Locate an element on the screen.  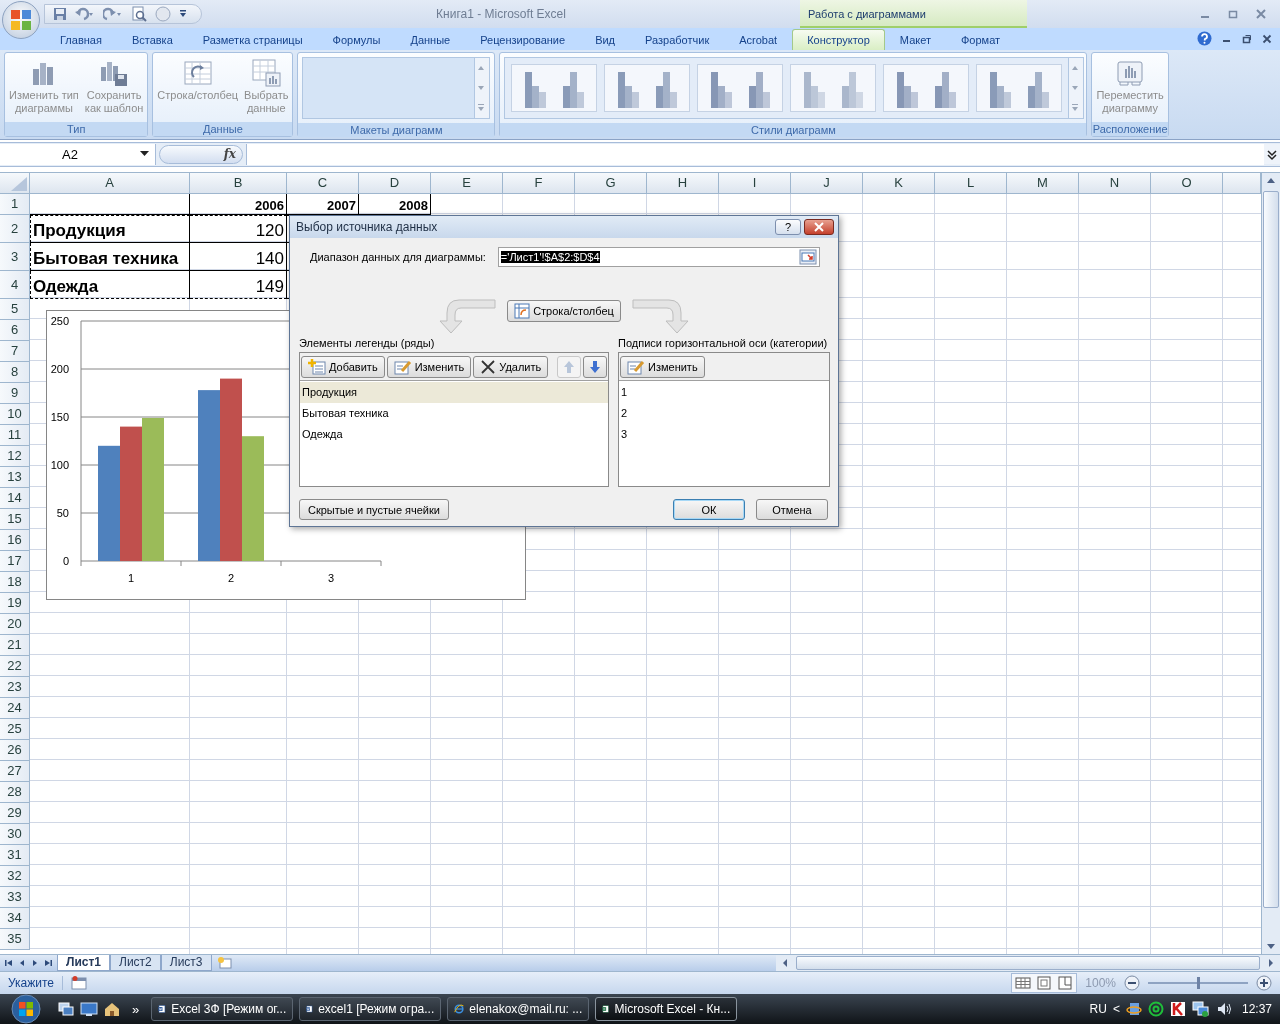
row-header: 16 is located at coordinates (15, 540).